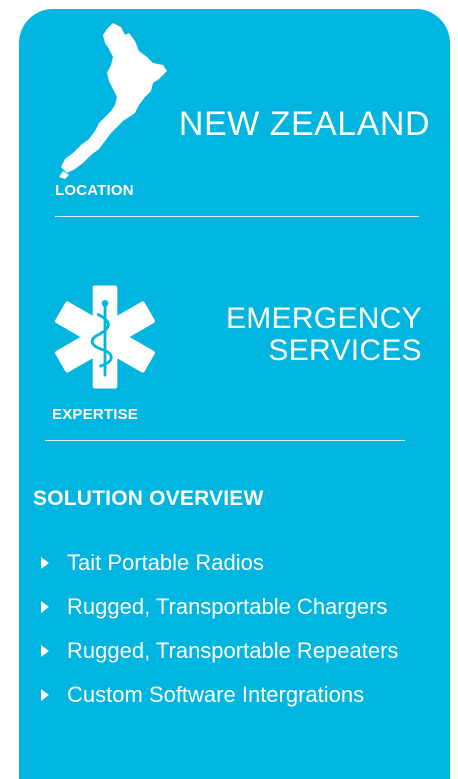 Image resolution: width=458 pixels, height=779 pixels. What do you see at coordinates (165, 562) in the screenshot?
I see `list-item-label: Tait Portable Radios` at bounding box center [165, 562].